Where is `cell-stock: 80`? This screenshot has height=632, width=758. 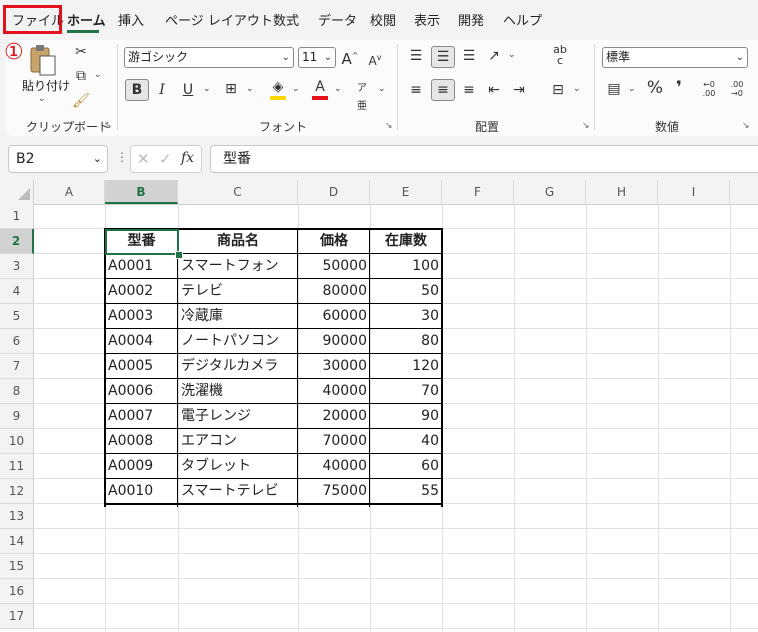
cell-stock: 80 is located at coordinates (406, 341).